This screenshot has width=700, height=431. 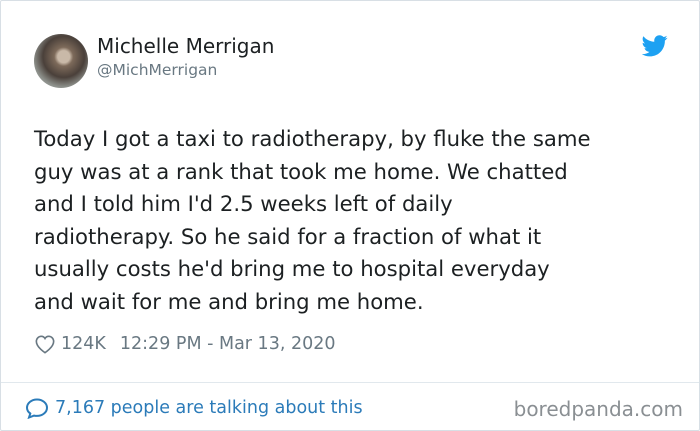 I want to click on conversation-link: 7,167 people are talking about this, so click(x=194, y=408).